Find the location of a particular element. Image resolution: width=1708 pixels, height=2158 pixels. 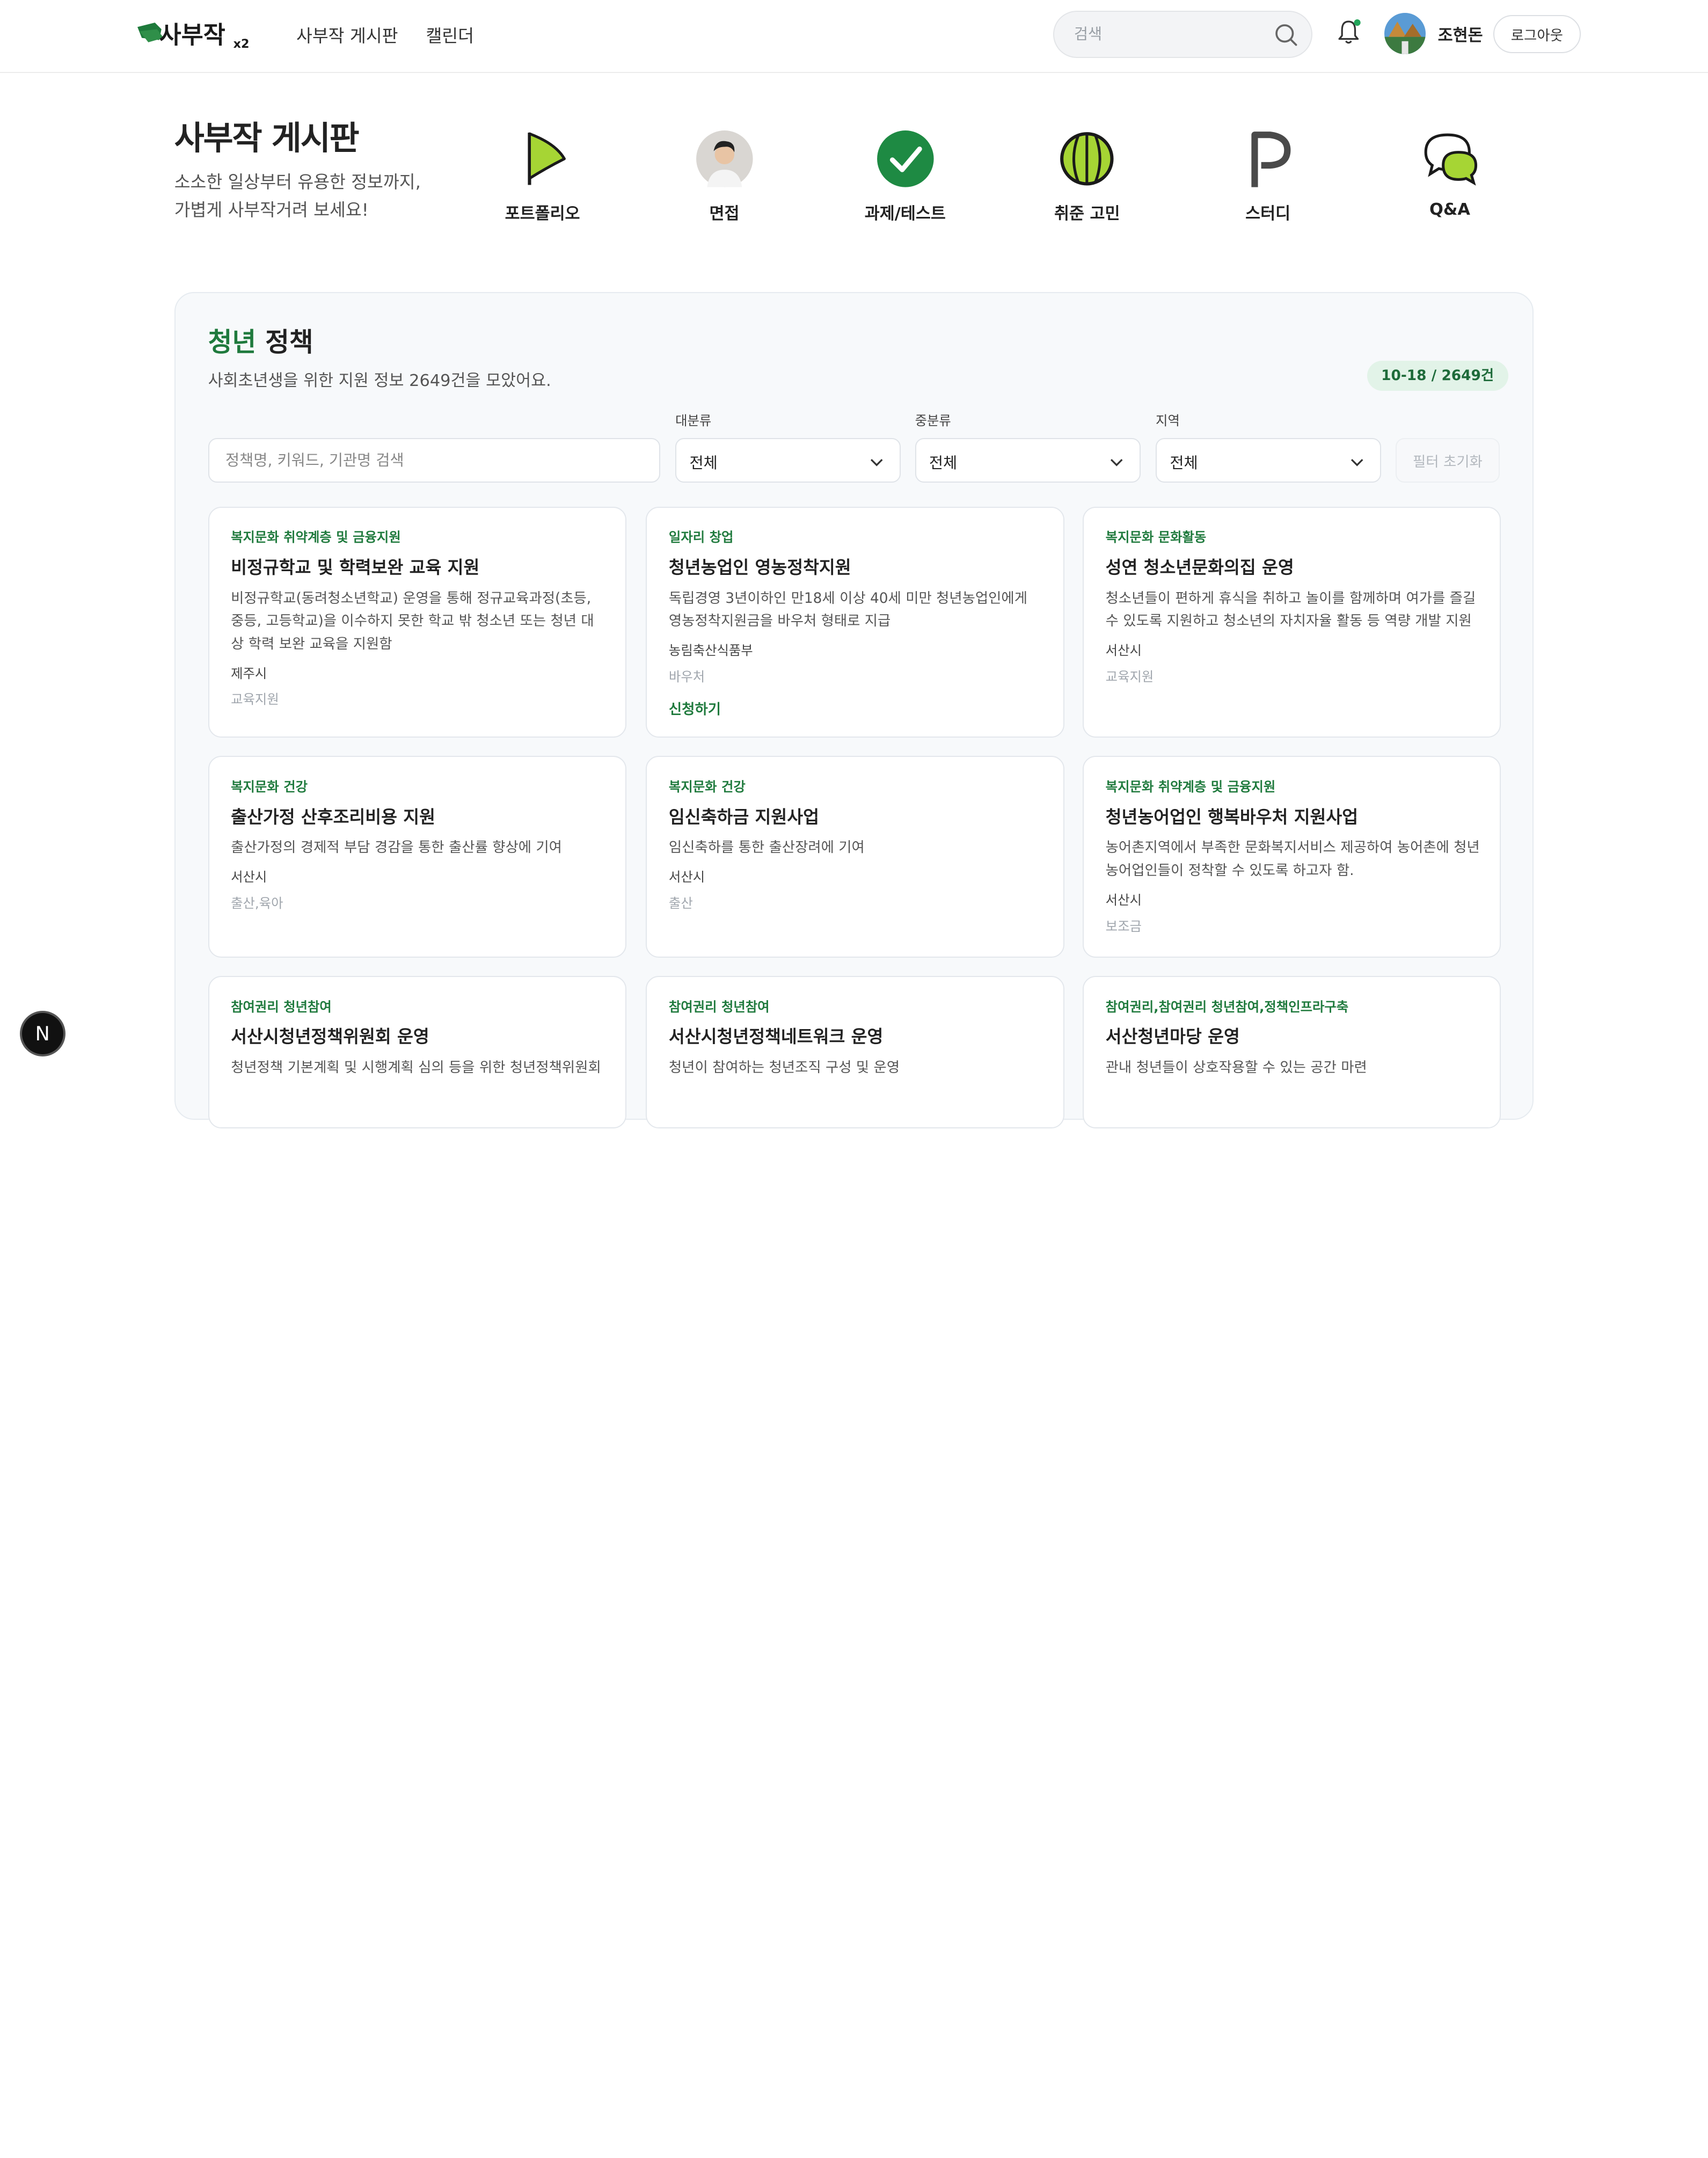

avatar is located at coordinates (1405, 34).